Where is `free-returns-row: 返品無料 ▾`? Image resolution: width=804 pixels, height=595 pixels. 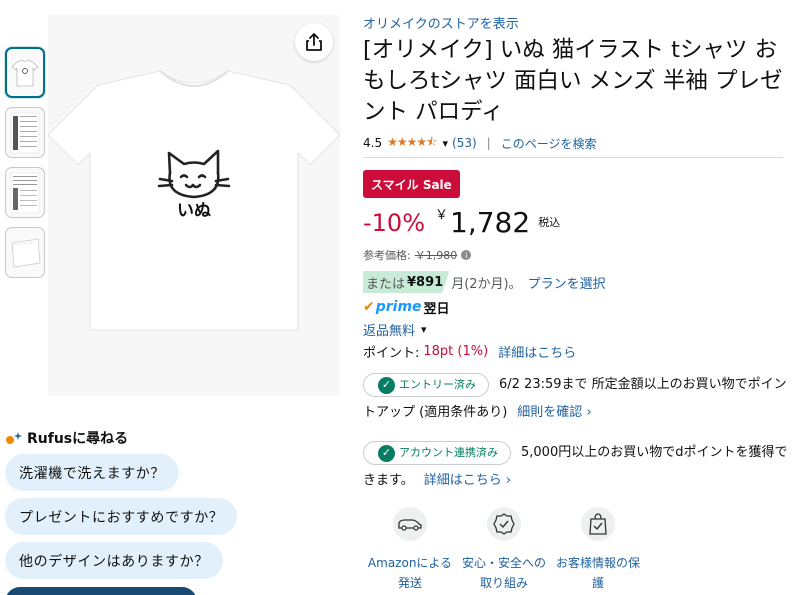 free-returns-row: 返品無料 ▾ is located at coordinates (395, 329).